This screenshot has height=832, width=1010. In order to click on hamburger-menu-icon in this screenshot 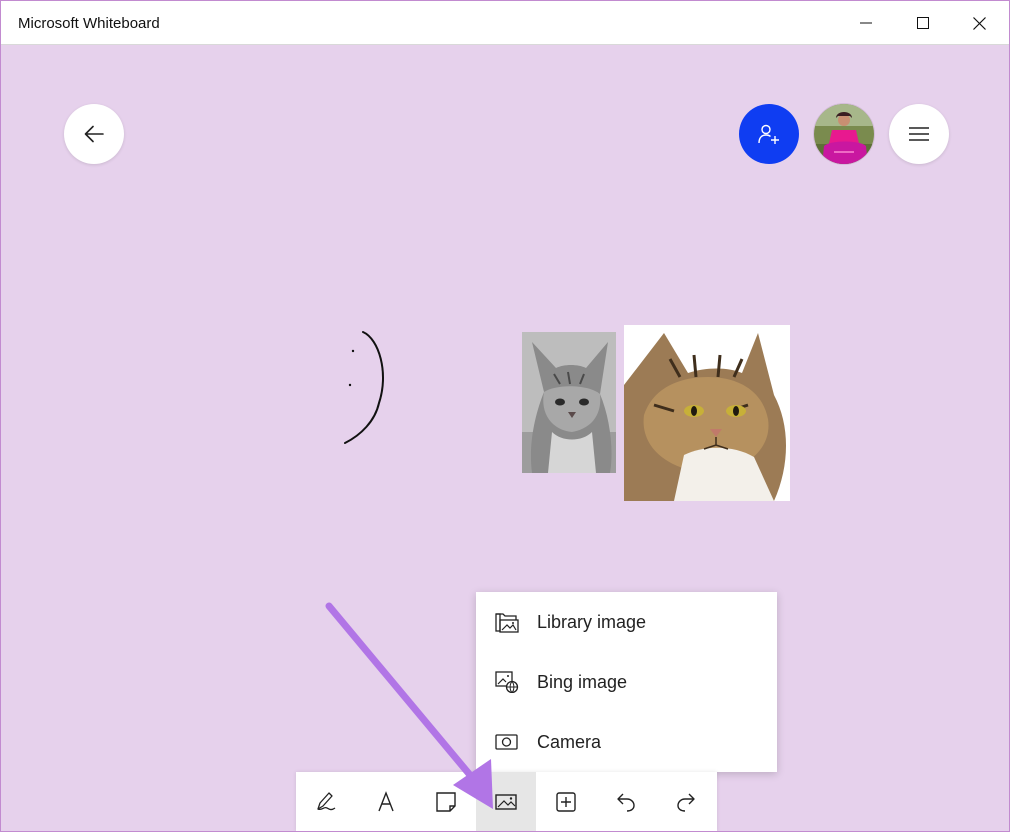, I will do `click(919, 134)`.